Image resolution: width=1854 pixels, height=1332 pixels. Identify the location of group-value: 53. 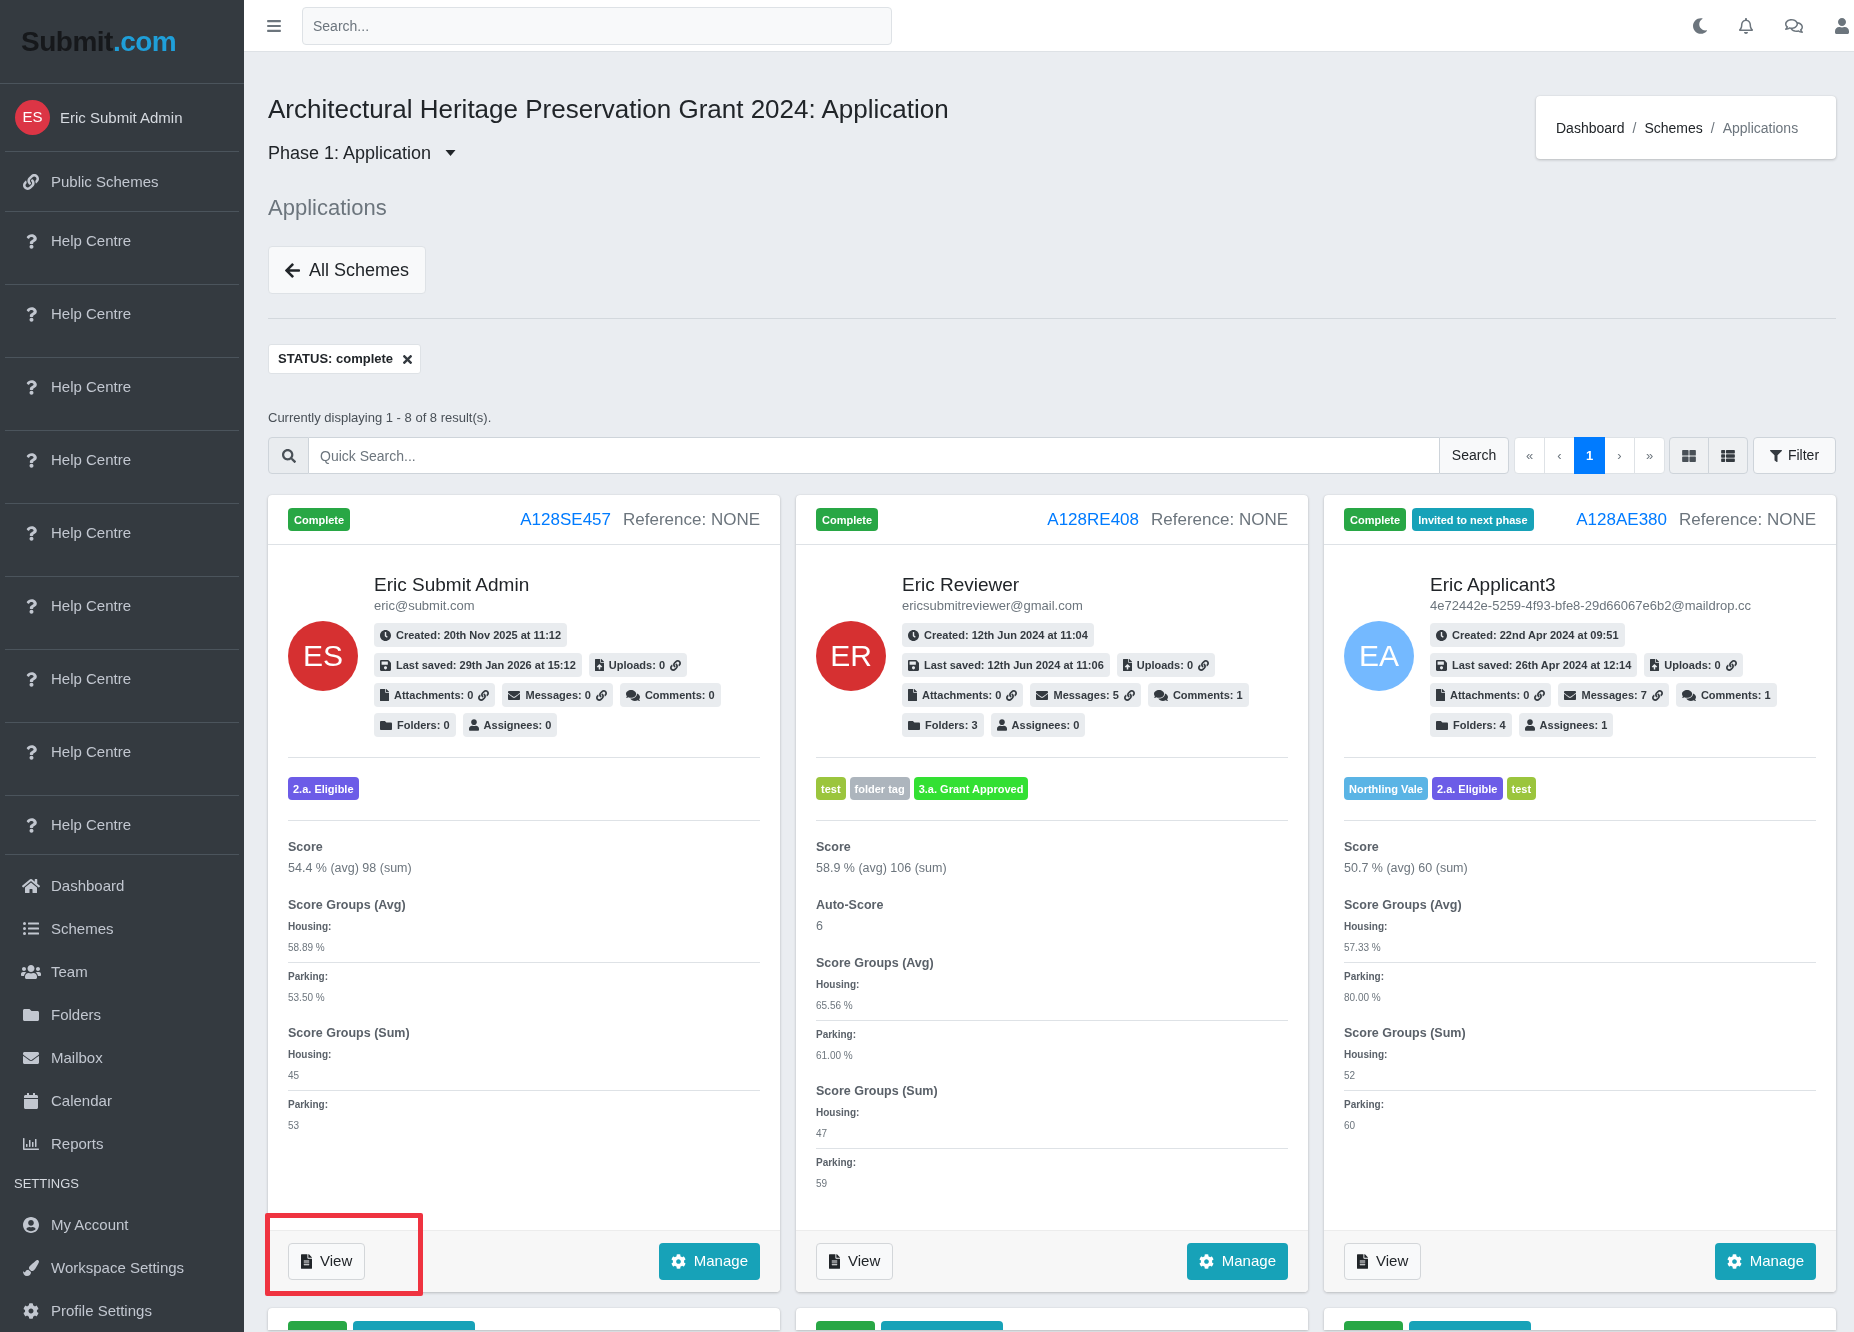
(294, 1126).